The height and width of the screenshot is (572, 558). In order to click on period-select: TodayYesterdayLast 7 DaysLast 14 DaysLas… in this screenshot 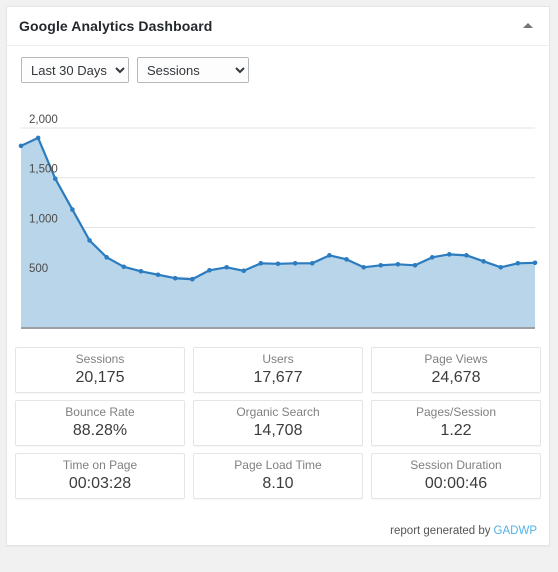, I will do `click(75, 70)`.